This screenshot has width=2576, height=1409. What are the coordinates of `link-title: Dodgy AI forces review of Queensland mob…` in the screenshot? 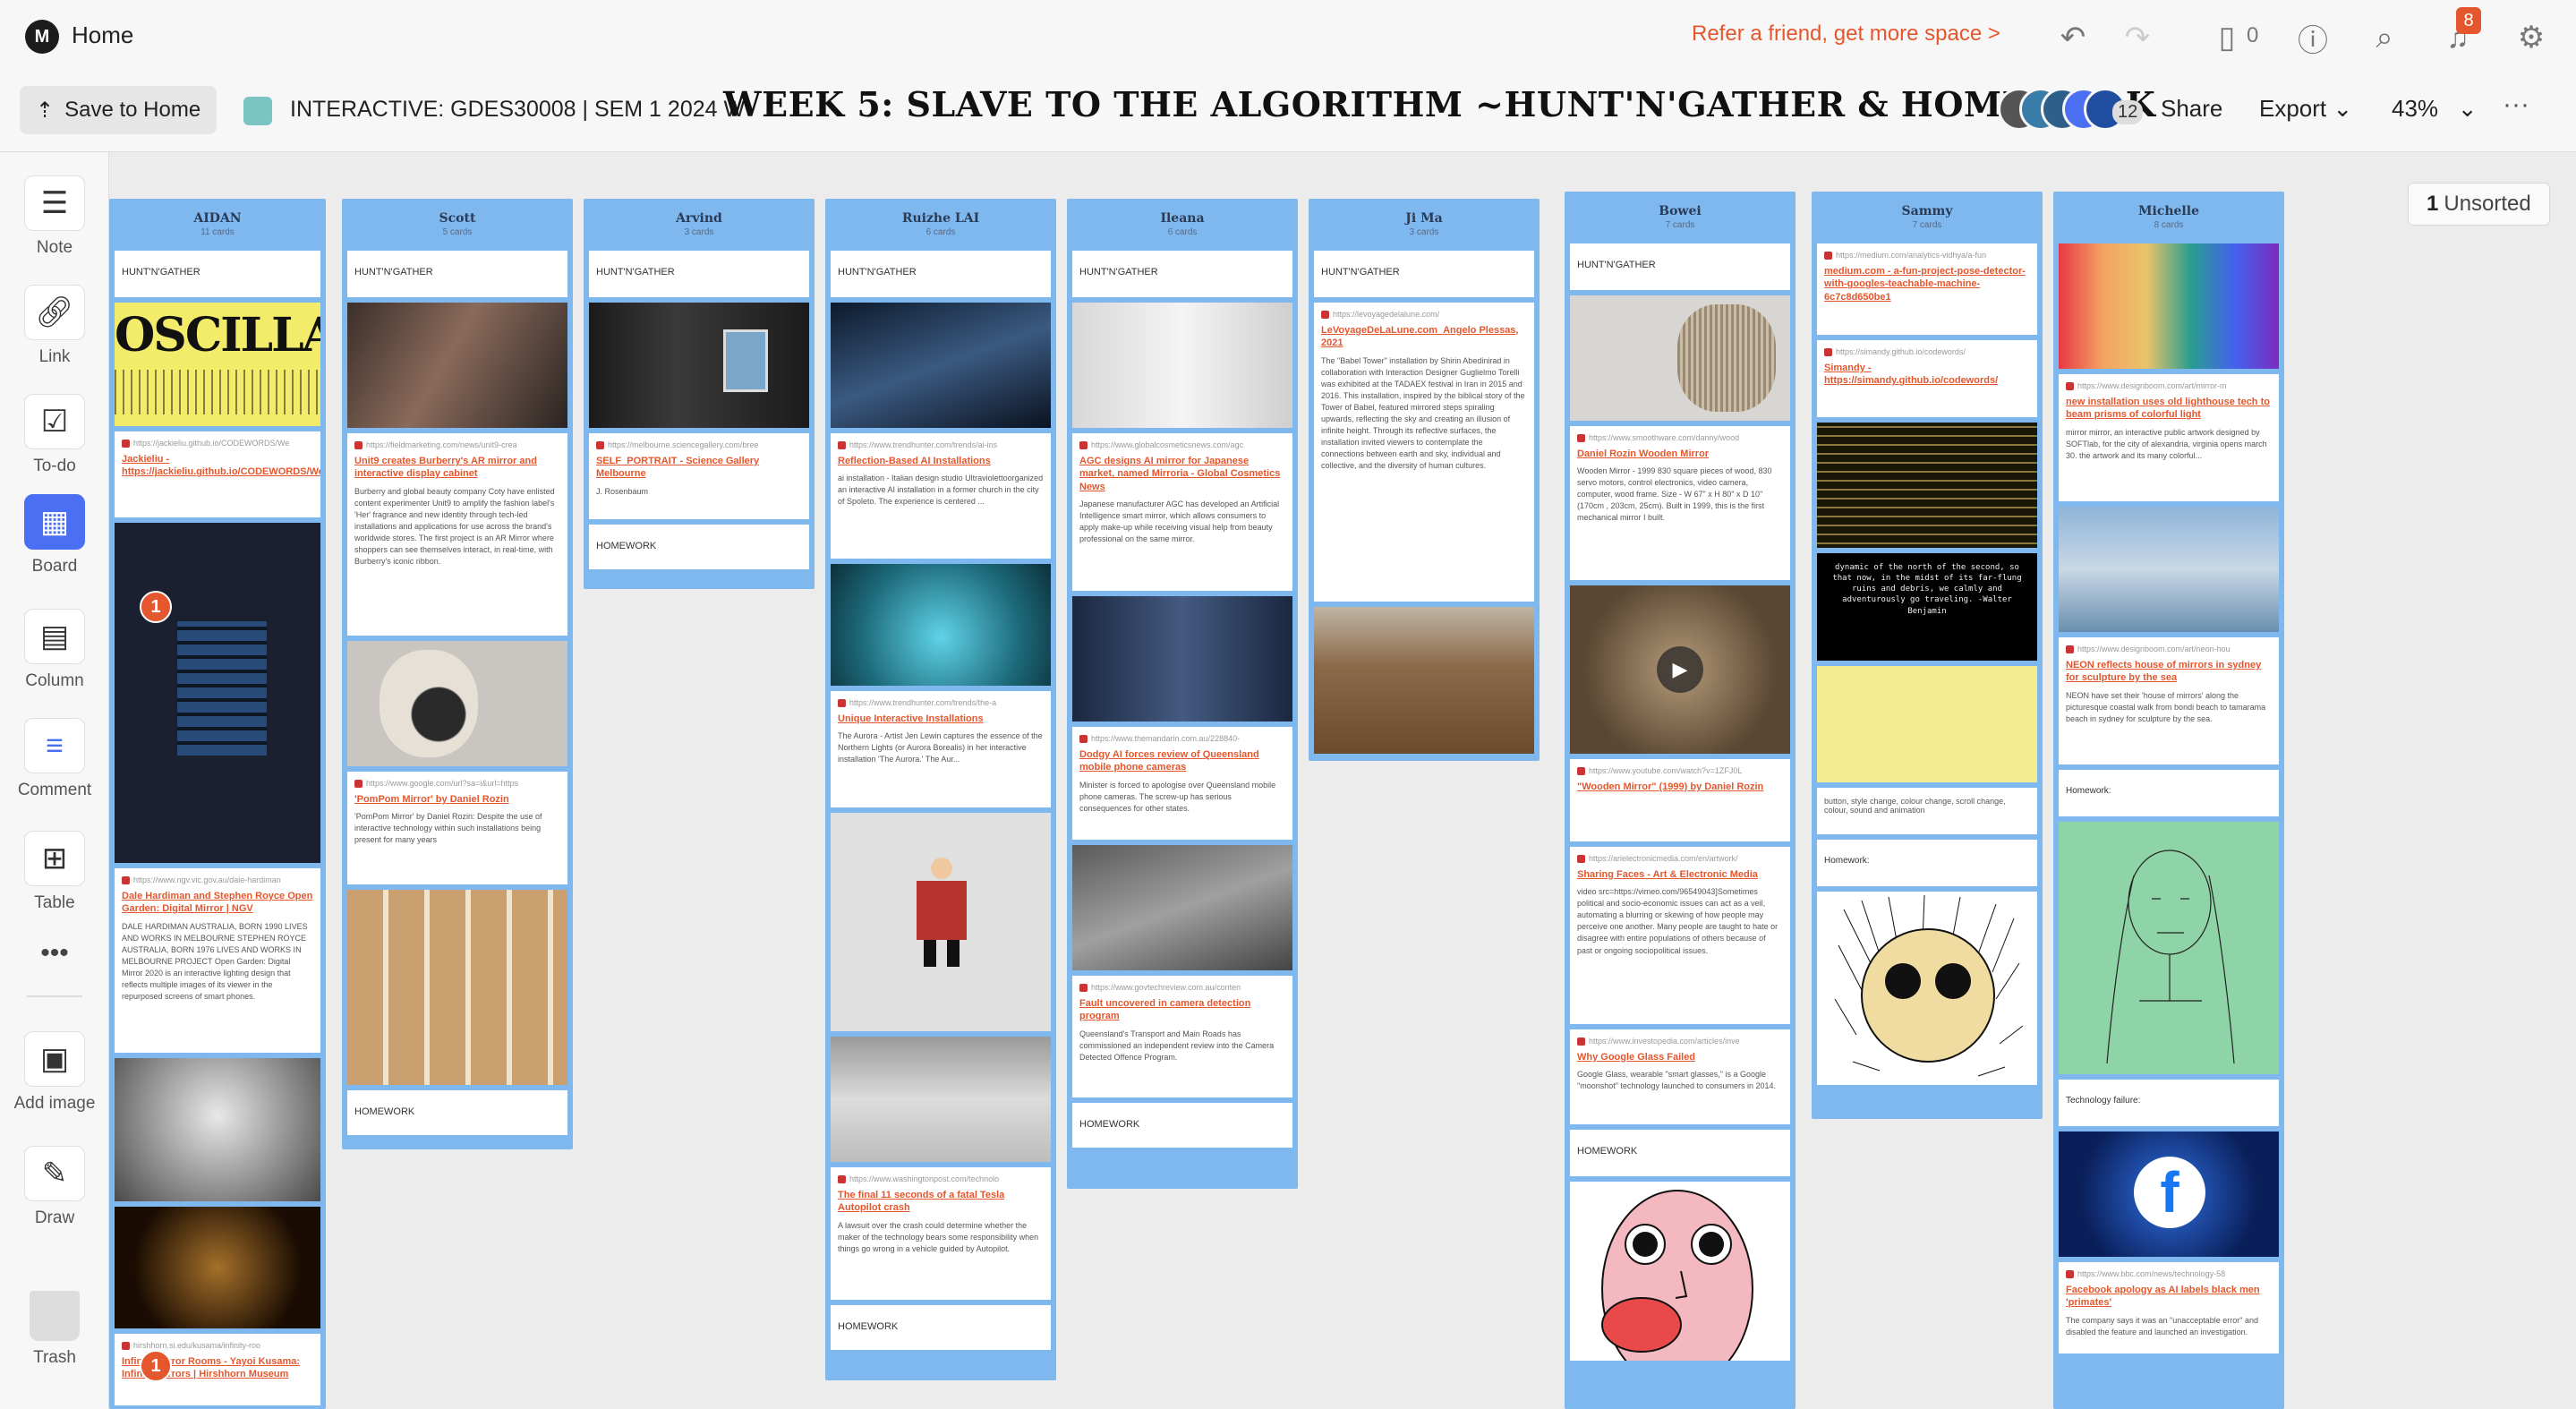 It's located at (1182, 761).